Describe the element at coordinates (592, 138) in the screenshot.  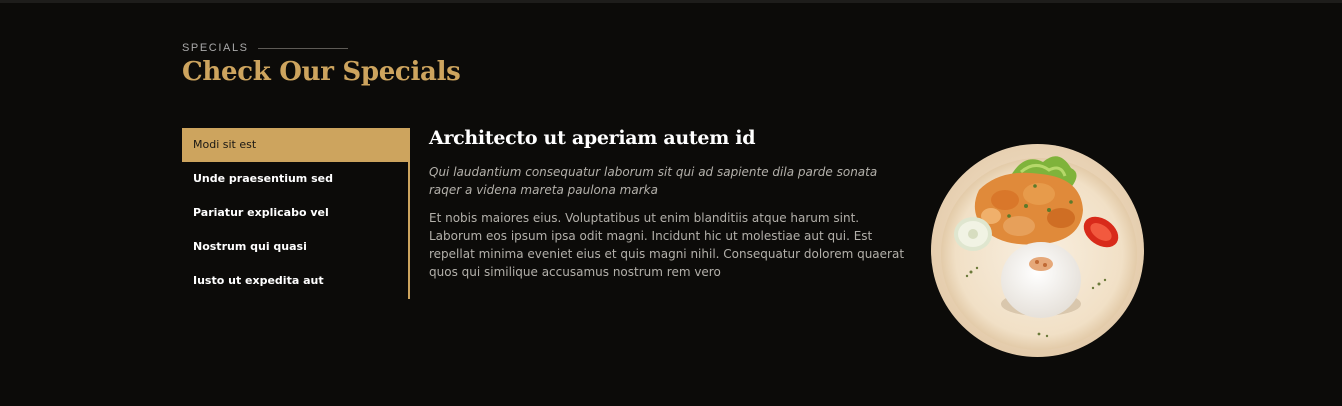
I see `special-title: Architecto ut aperiam autem id` at that location.